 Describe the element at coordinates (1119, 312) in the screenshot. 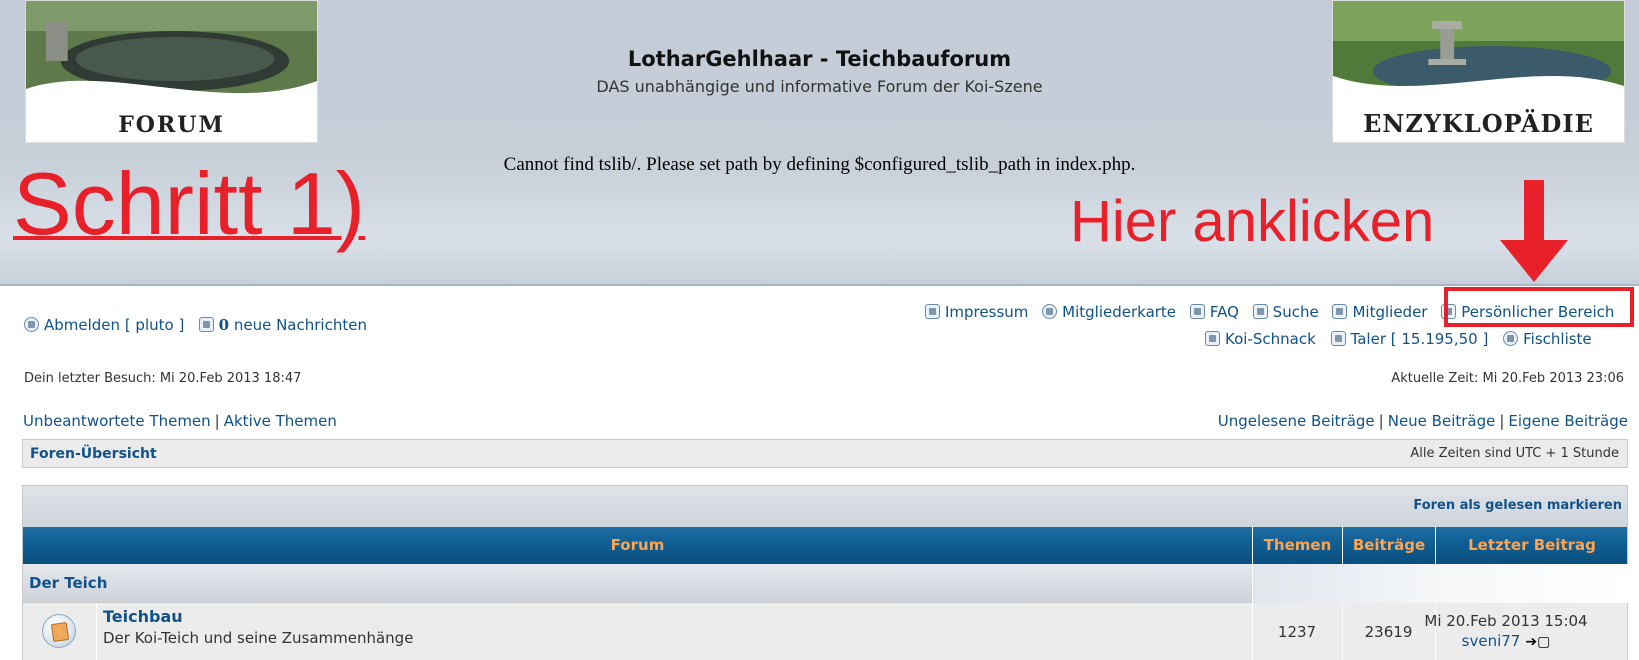

I see `nav-member-map-label: Mitgliederkarte` at that location.